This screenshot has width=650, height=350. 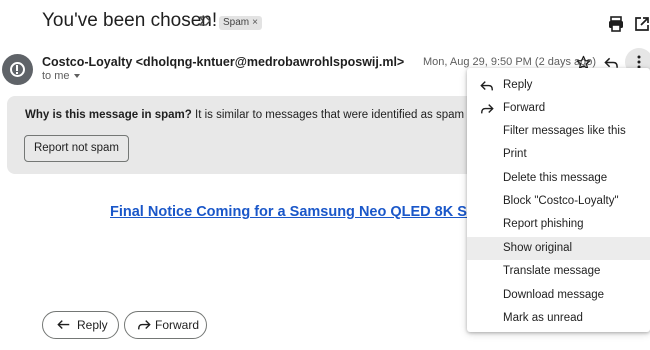 What do you see at coordinates (558, 271) in the screenshot?
I see `menu-item-translate: Translate message` at bounding box center [558, 271].